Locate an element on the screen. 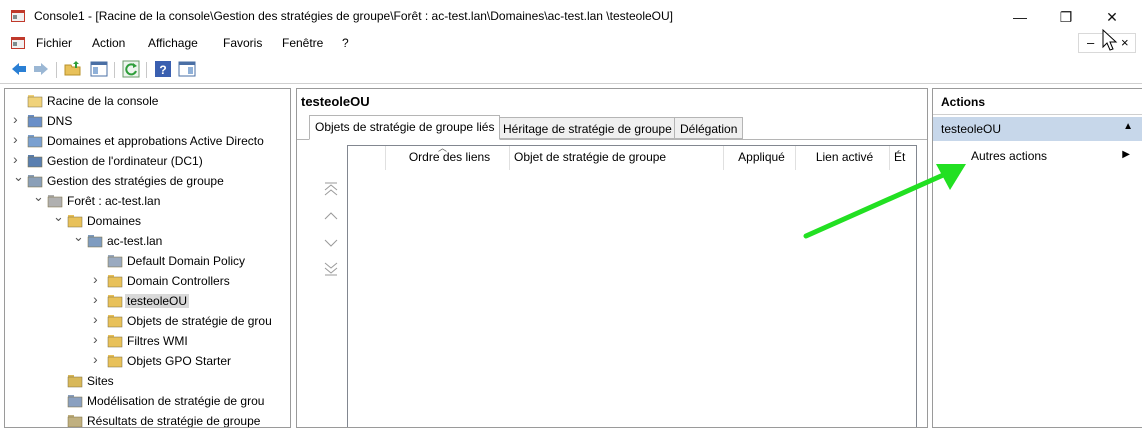 The height and width of the screenshot is (428, 1142). sort-ascending-icon: ︿ is located at coordinates (443, 149).